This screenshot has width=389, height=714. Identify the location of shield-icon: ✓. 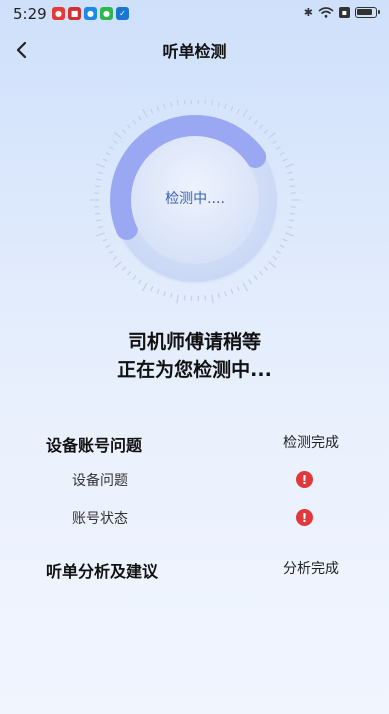
(122, 13).